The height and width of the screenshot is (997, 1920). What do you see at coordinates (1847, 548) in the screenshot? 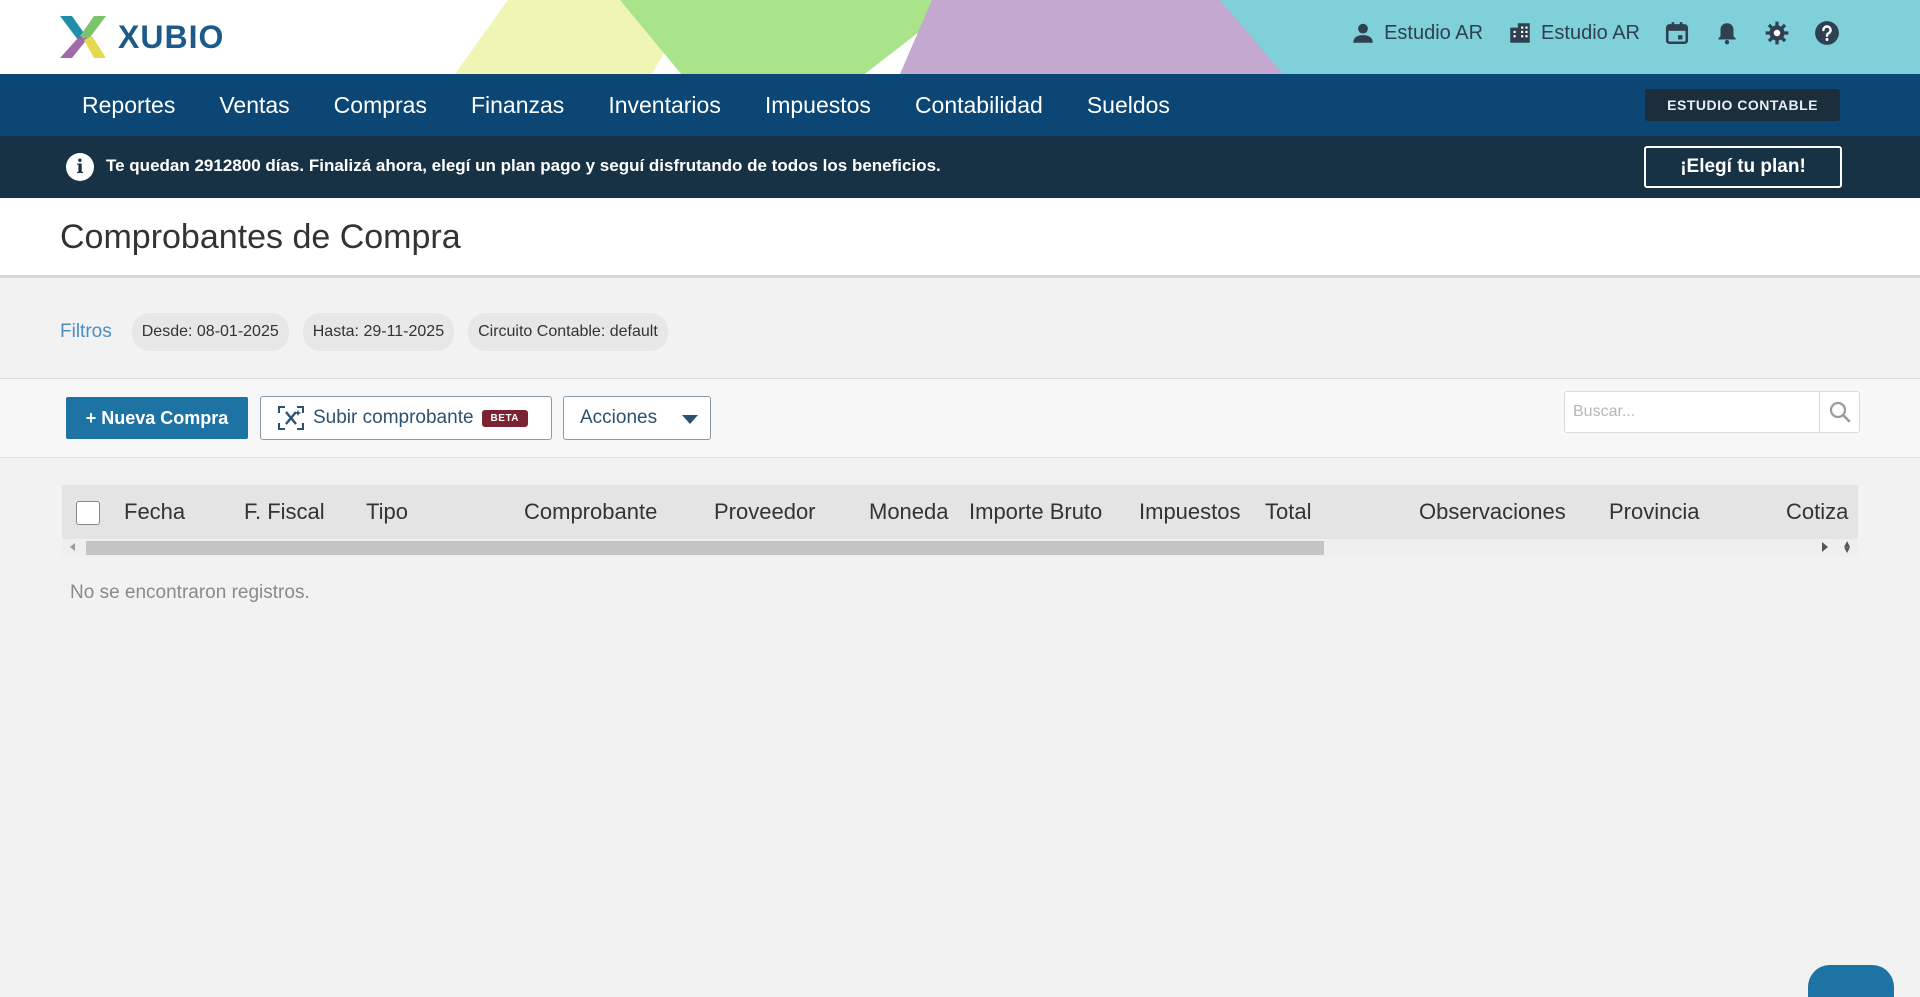
I see `scroll-updown-arrow-icon: ▲ ▼` at bounding box center [1847, 548].